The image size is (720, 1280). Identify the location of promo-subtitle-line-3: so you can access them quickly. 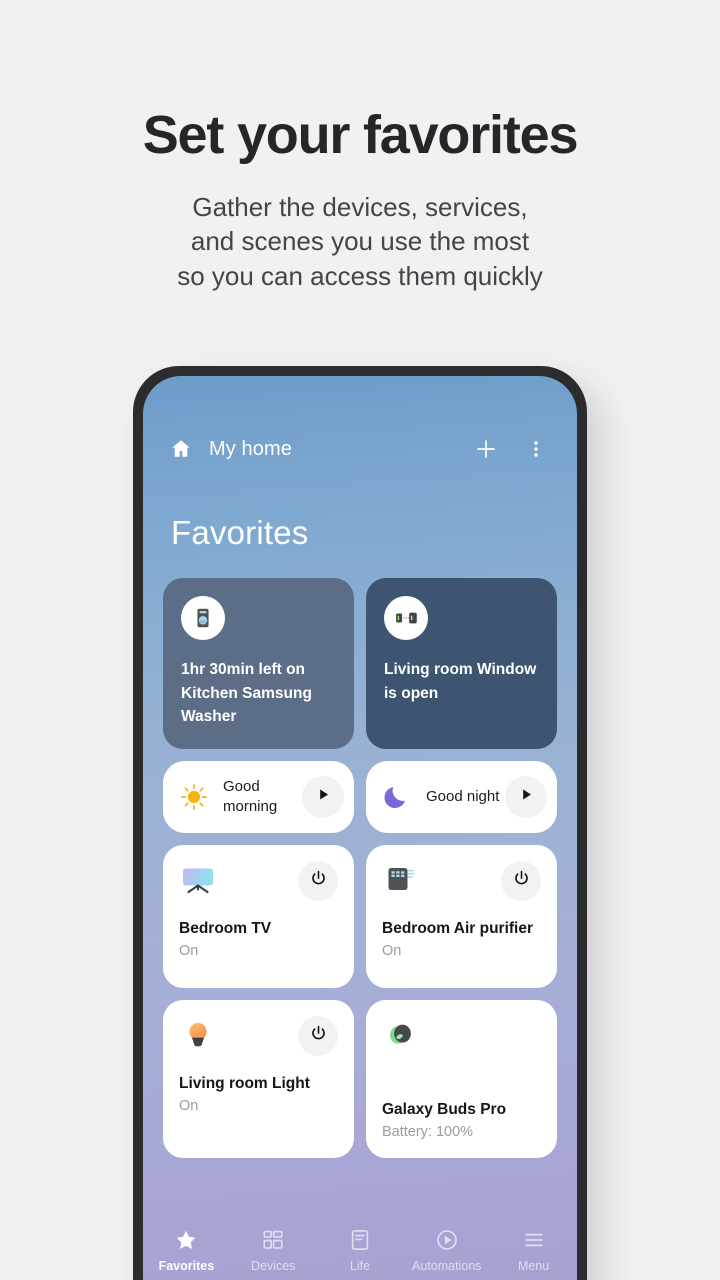
(360, 275).